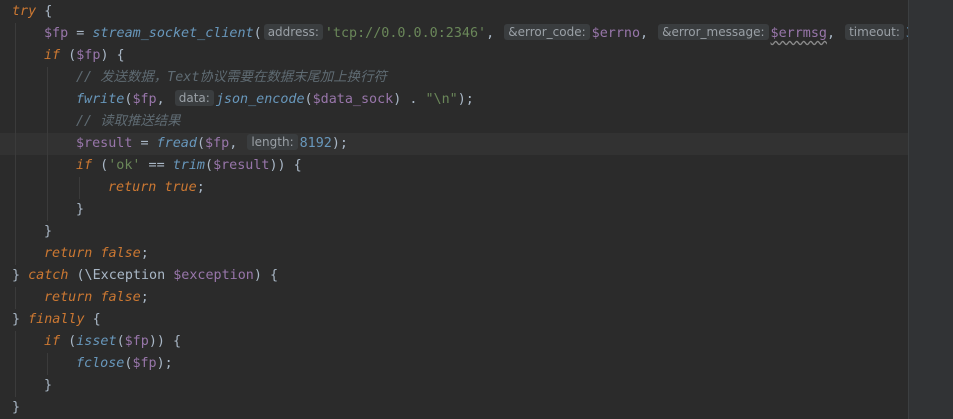  I want to click on code-token: // 读取推送结果, so click(128, 121).